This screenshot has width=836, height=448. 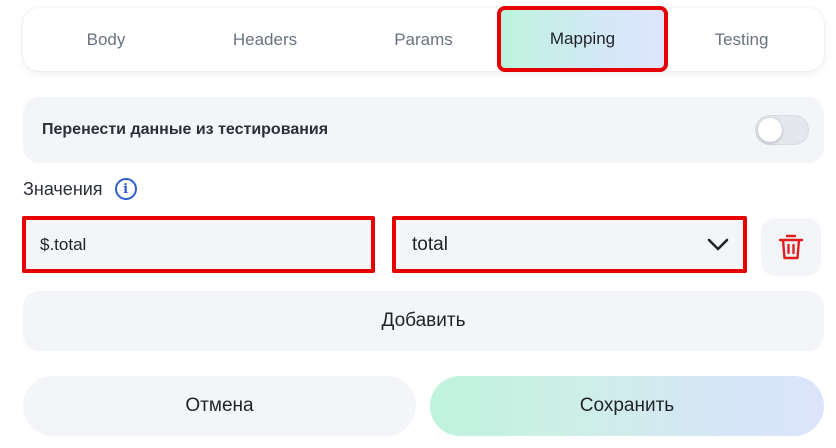 What do you see at coordinates (582, 39) in the screenshot?
I see `tab-mapping: Mapping` at bounding box center [582, 39].